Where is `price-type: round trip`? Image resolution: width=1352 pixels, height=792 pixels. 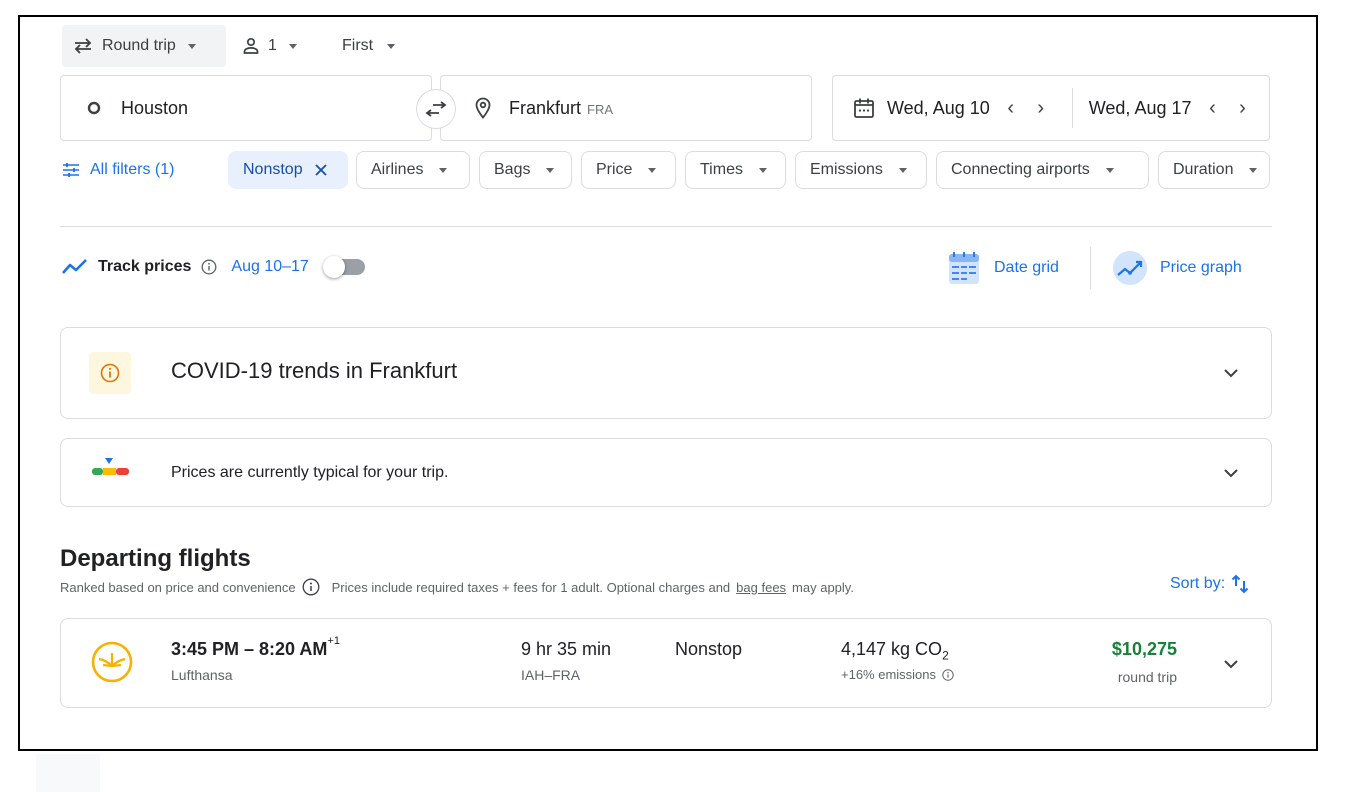
price-type: round trip is located at coordinates (1147, 677).